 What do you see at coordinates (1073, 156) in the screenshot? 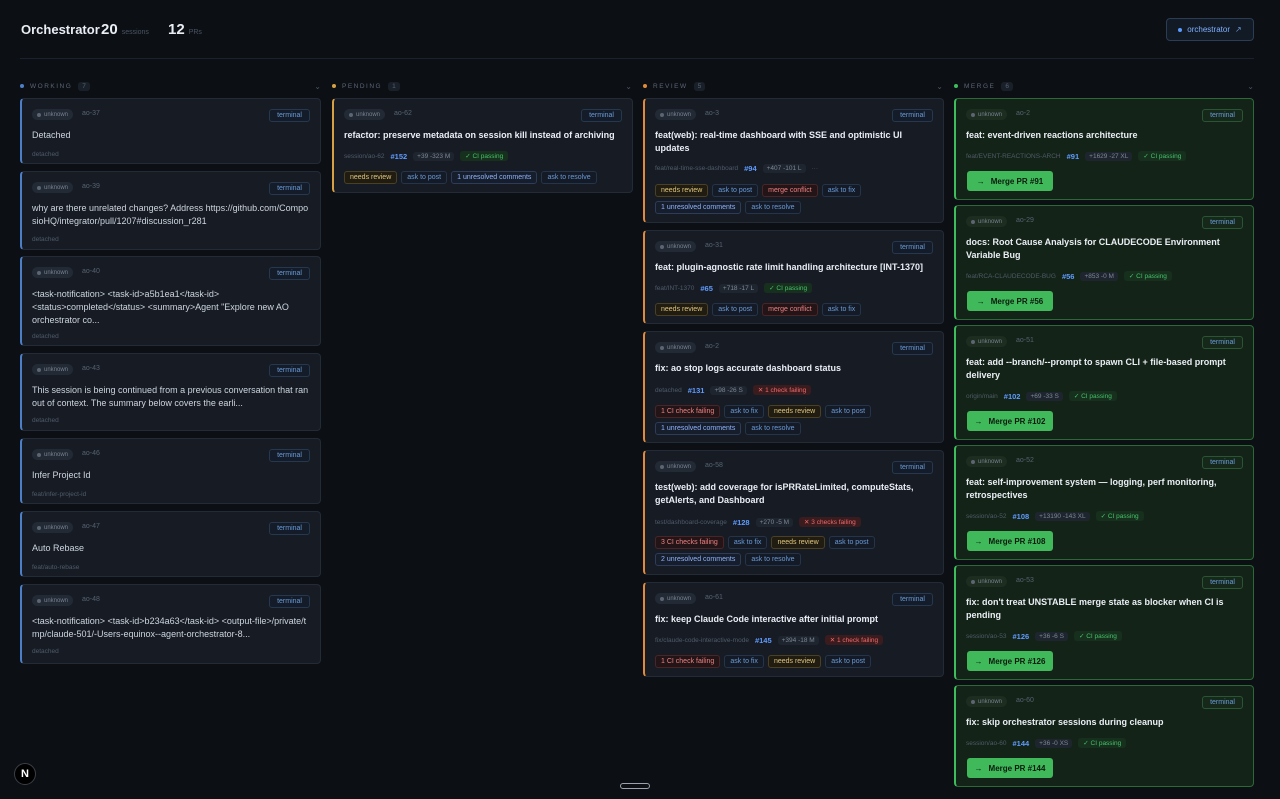
I see `pr-number-link: #91` at bounding box center [1073, 156].